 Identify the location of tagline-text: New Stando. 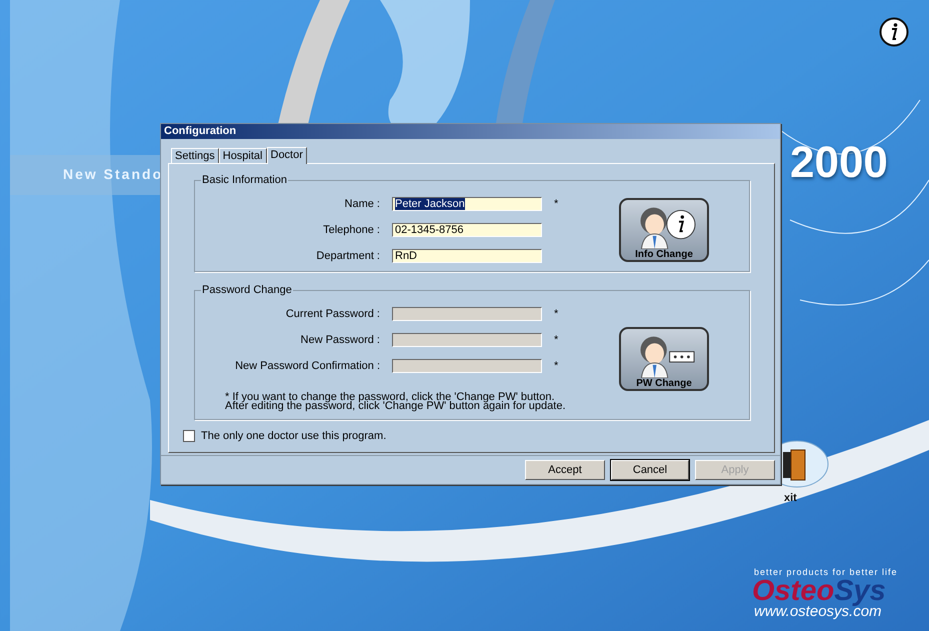
(113, 174).